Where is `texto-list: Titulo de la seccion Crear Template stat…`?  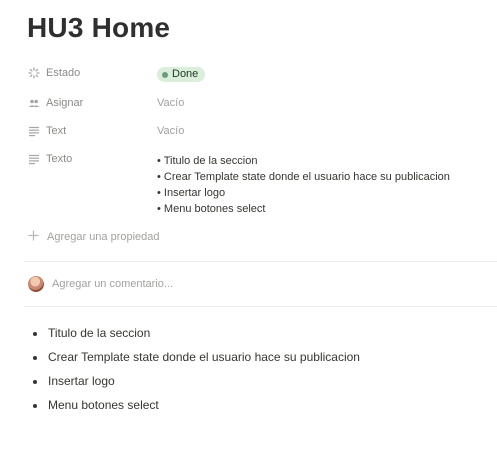 texto-list: Titulo de la seccion Crear Template stat… is located at coordinates (303, 185).